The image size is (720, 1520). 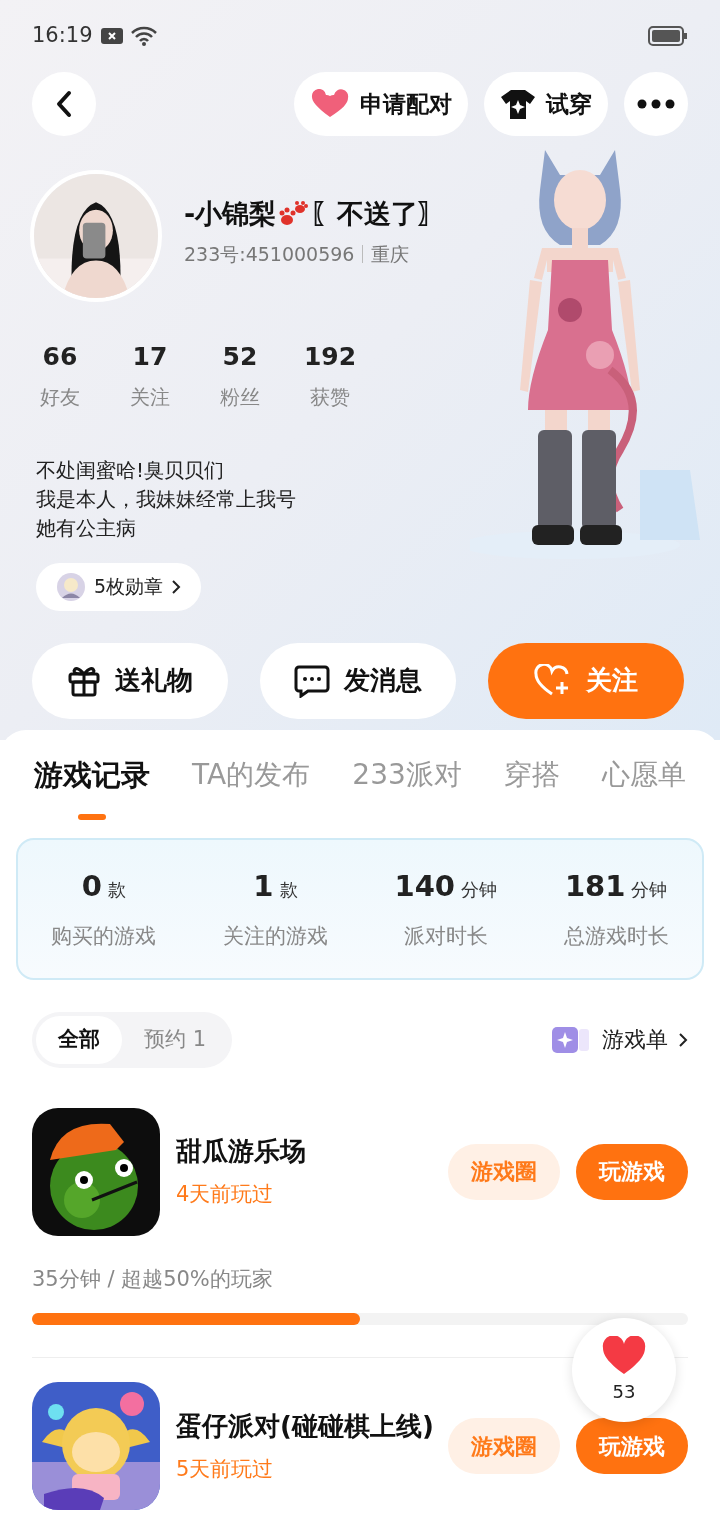 What do you see at coordinates (130, 680) in the screenshot?
I see `send-gift-button: 送礼物` at bounding box center [130, 680].